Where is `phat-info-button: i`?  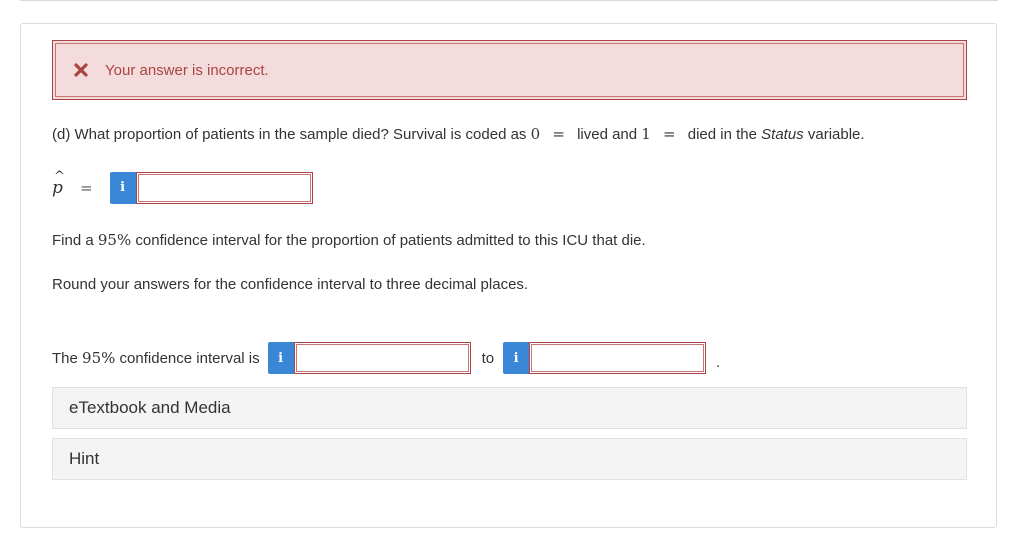
phat-info-button: i is located at coordinates (122, 187).